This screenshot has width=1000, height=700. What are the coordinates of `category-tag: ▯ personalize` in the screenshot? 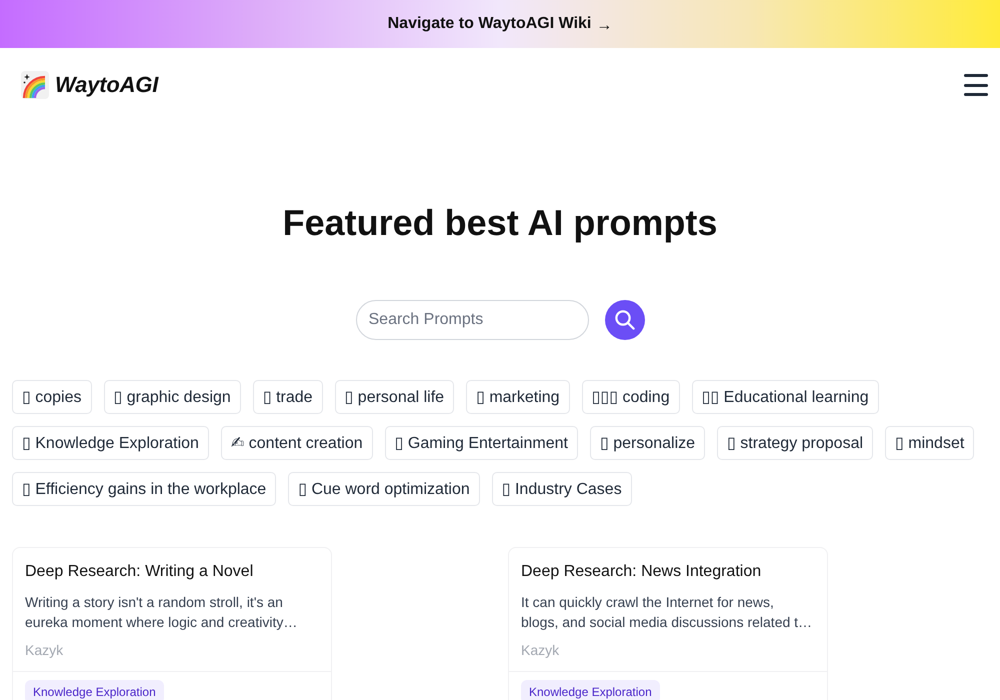 It's located at (648, 443).